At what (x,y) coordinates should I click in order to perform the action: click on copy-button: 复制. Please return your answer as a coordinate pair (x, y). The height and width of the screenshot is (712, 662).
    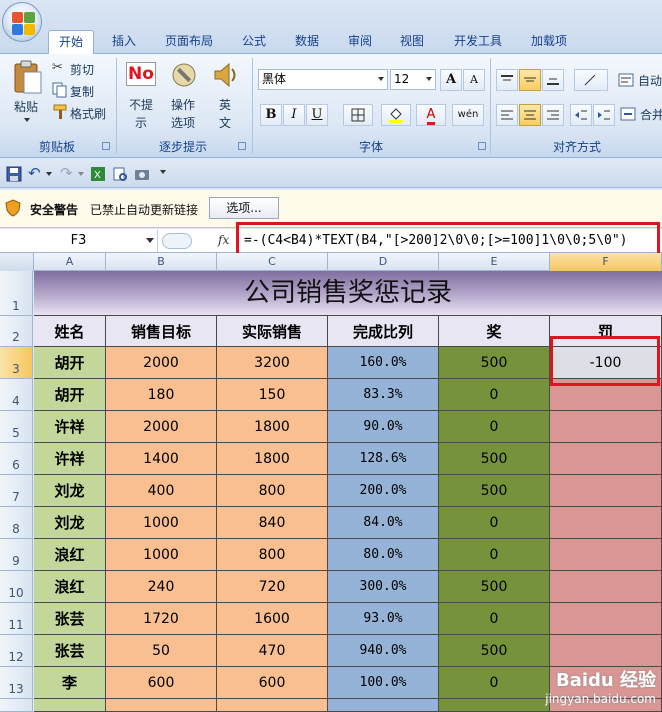
    Looking at the image, I should click on (82, 91).